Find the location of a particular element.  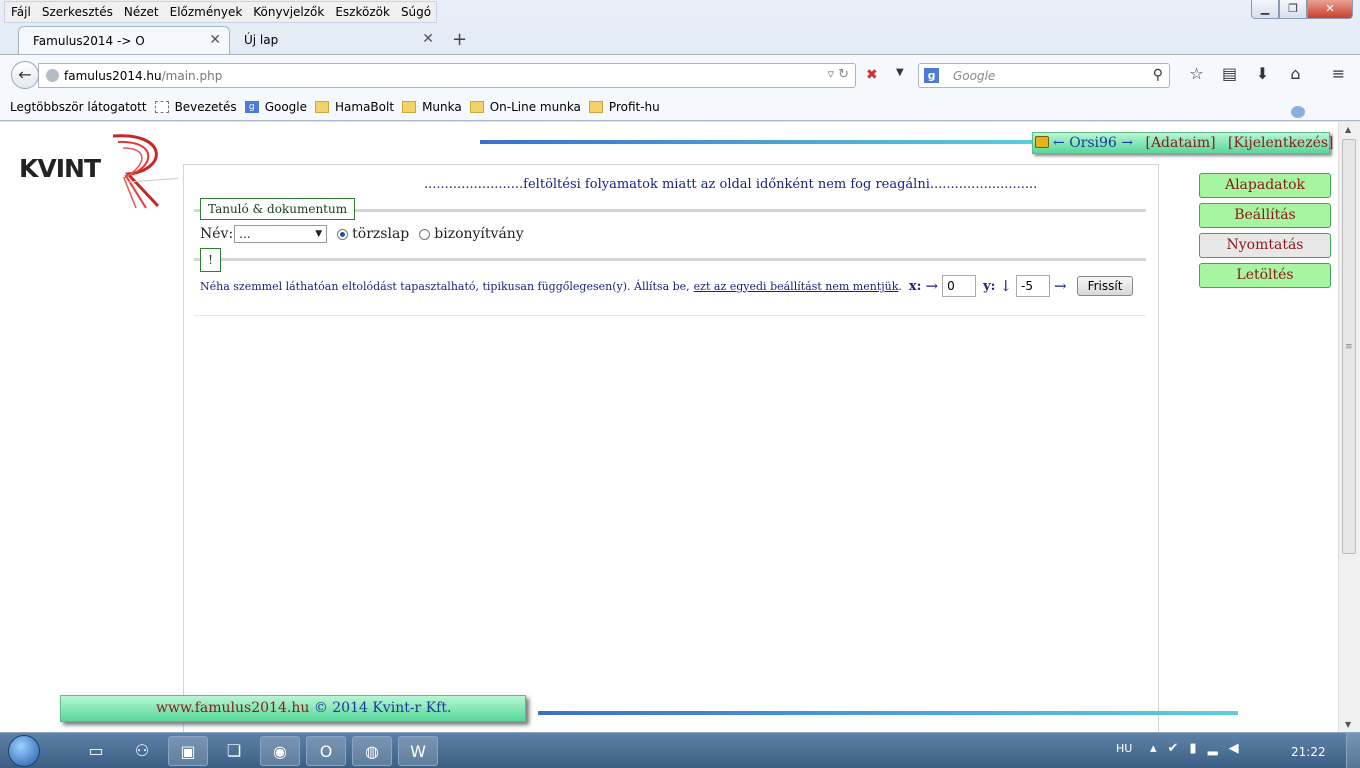

firefox-icon: ◍ is located at coordinates (372, 751).